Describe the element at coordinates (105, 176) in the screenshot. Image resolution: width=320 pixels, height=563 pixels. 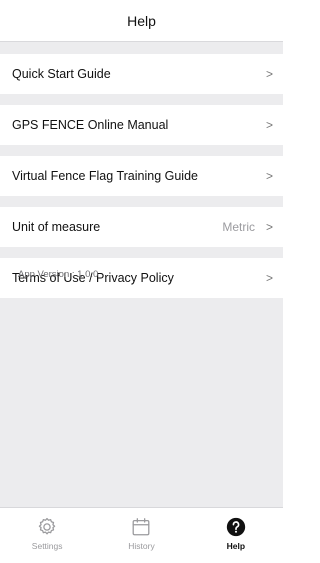
I see `menu-item-label: Virtual Fence Flag Training Guide` at that location.